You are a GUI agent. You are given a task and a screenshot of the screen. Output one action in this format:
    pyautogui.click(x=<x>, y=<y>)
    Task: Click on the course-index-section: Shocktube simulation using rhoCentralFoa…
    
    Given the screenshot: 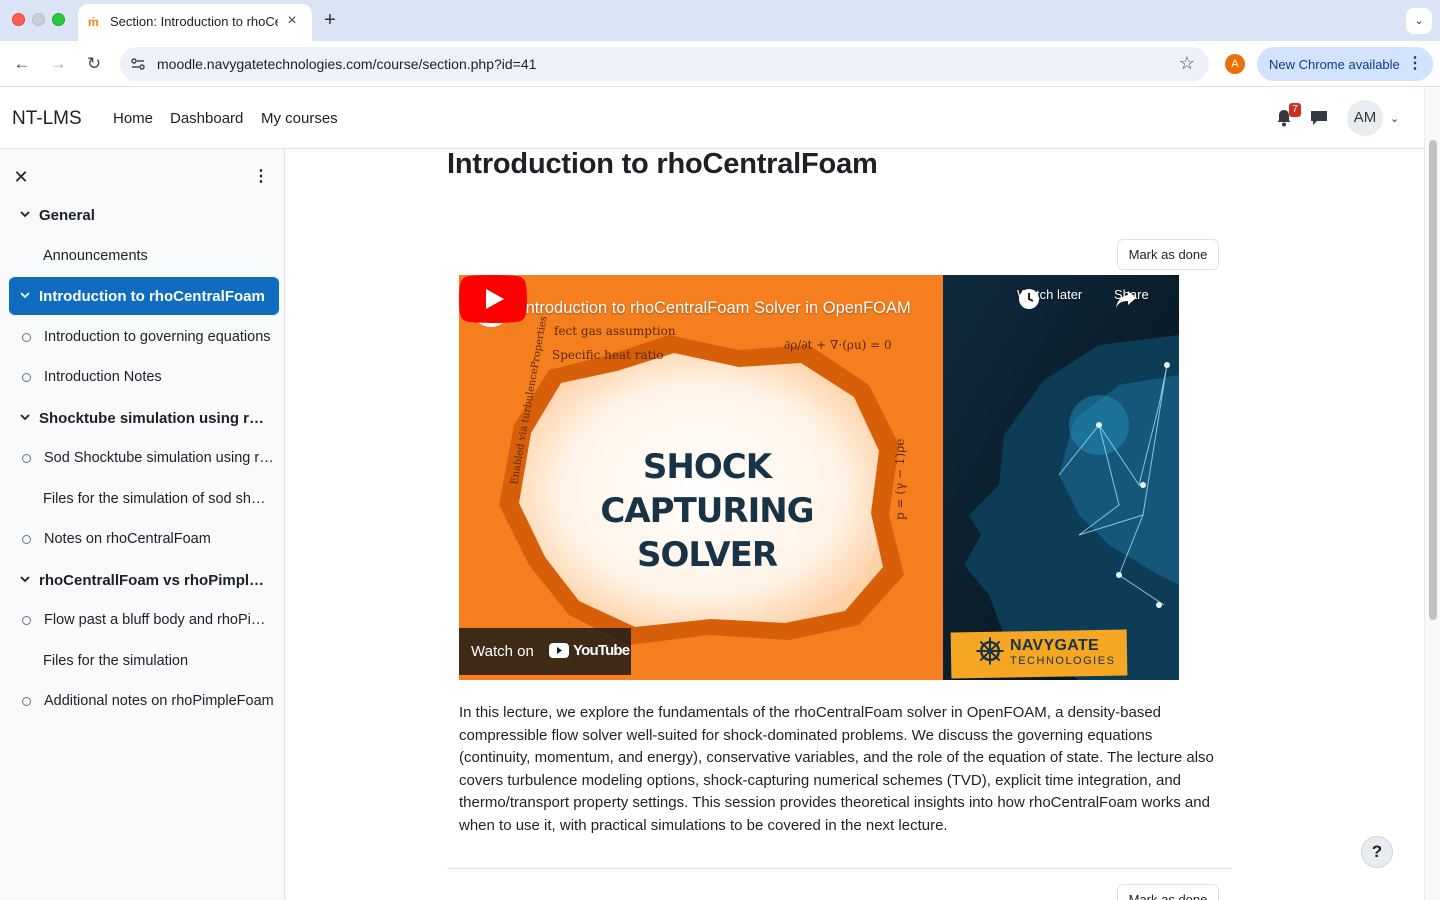 What is the action you would take?
    pyautogui.click(x=144, y=418)
    